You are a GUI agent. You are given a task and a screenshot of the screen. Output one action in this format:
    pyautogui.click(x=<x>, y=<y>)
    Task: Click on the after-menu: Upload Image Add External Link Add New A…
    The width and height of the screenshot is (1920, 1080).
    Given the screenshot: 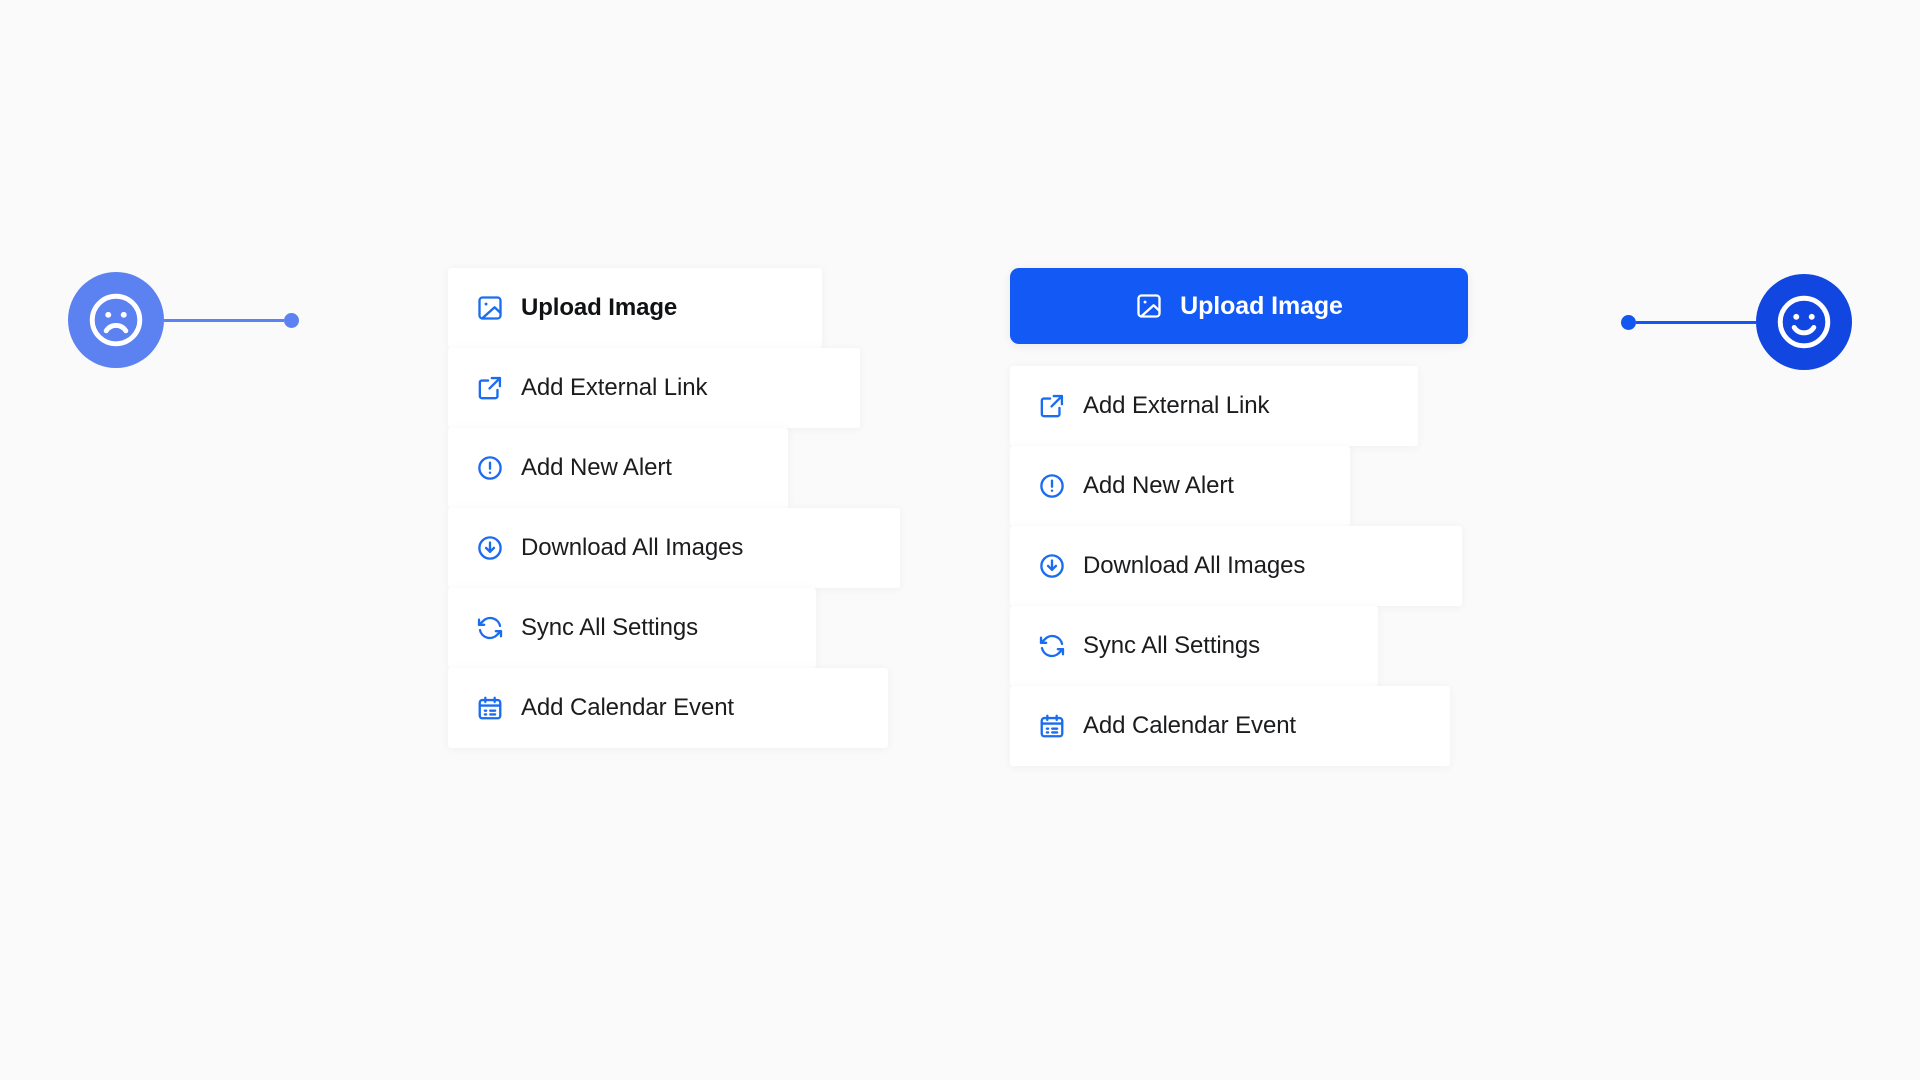 What is the action you would take?
    pyautogui.click(x=1239, y=517)
    